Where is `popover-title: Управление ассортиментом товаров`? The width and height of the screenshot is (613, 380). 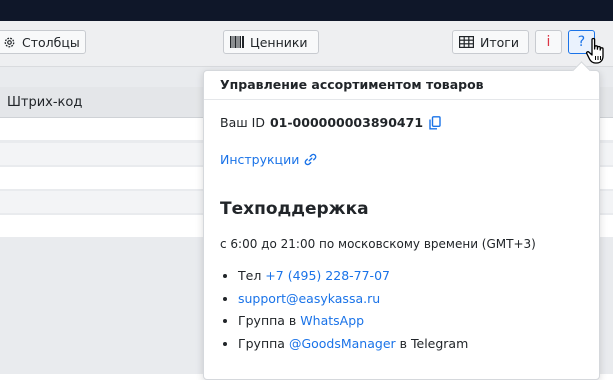
popover-title: Управление ассортиментом товаров is located at coordinates (401, 85).